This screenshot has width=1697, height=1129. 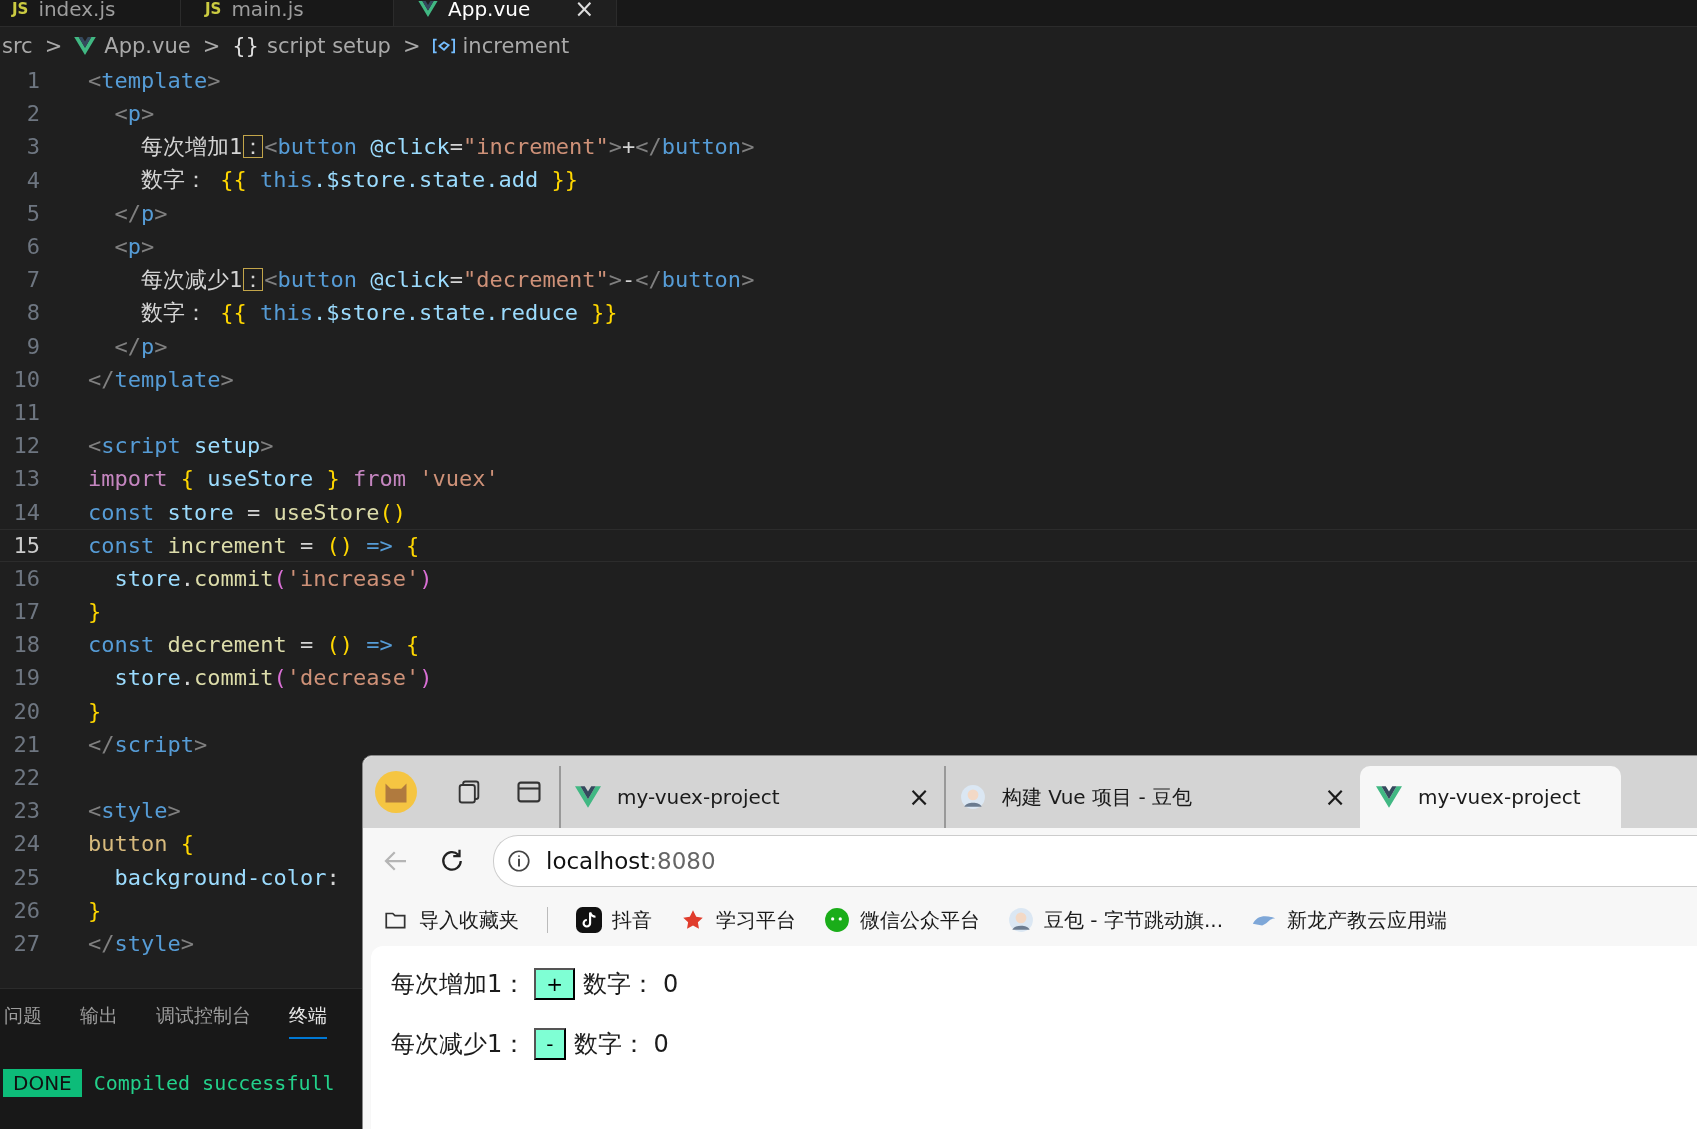 What do you see at coordinates (90, 13) in the screenshot?
I see `editor-tab: JS index.js` at bounding box center [90, 13].